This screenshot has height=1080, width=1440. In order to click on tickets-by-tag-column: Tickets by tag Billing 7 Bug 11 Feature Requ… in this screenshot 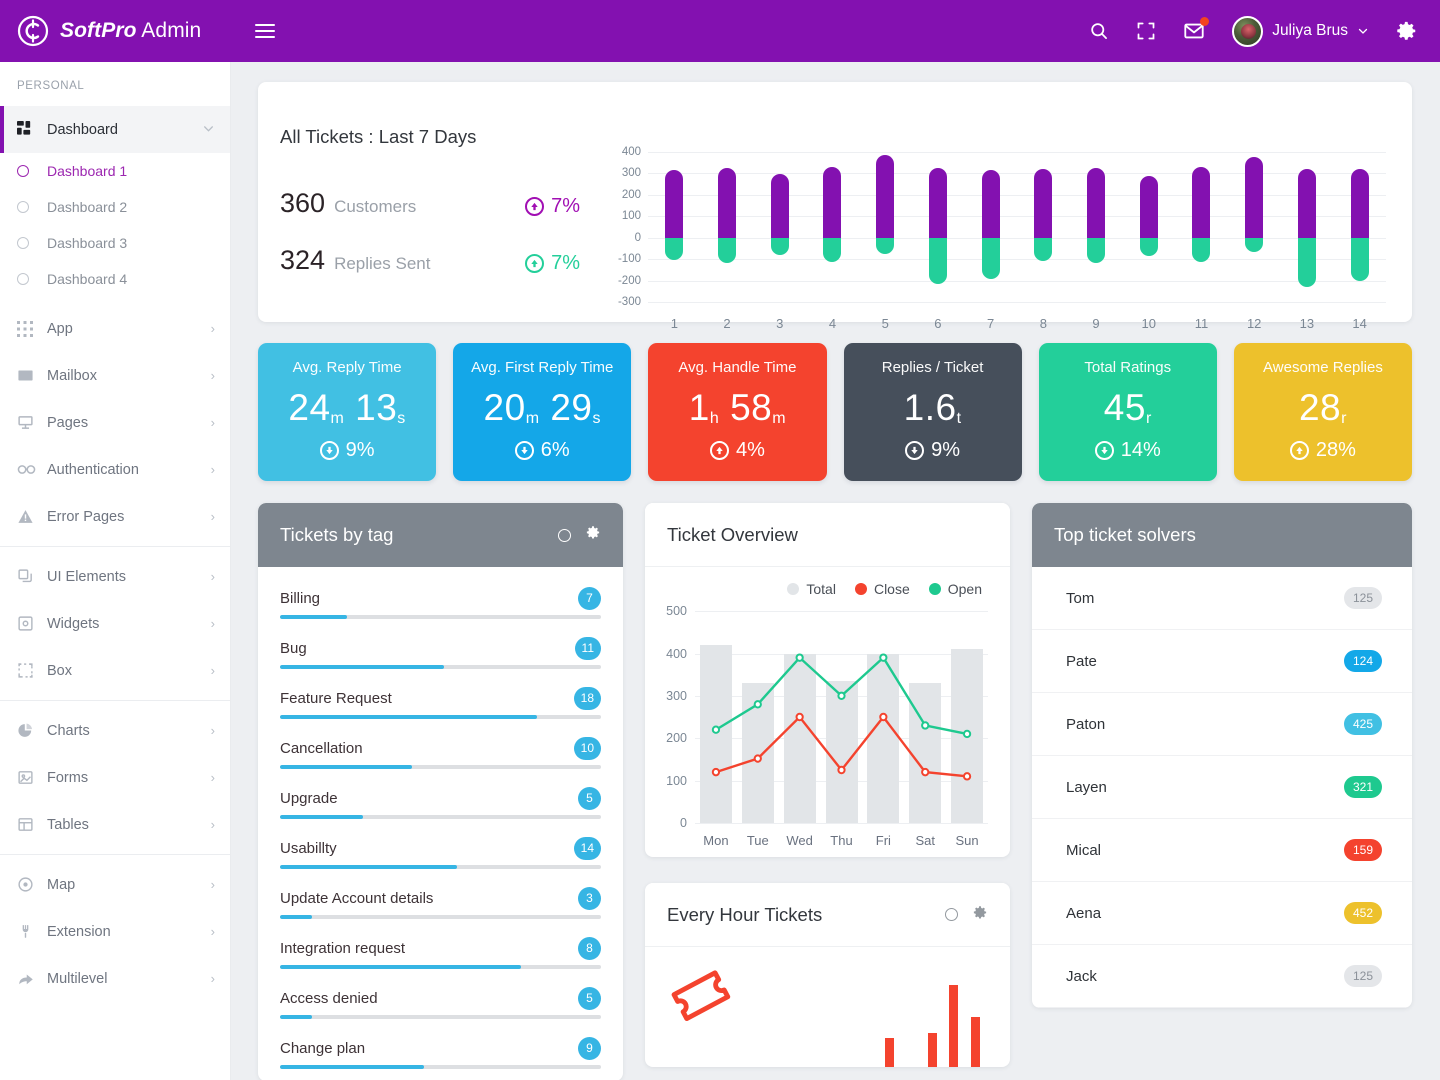, I will do `click(440, 791)`.